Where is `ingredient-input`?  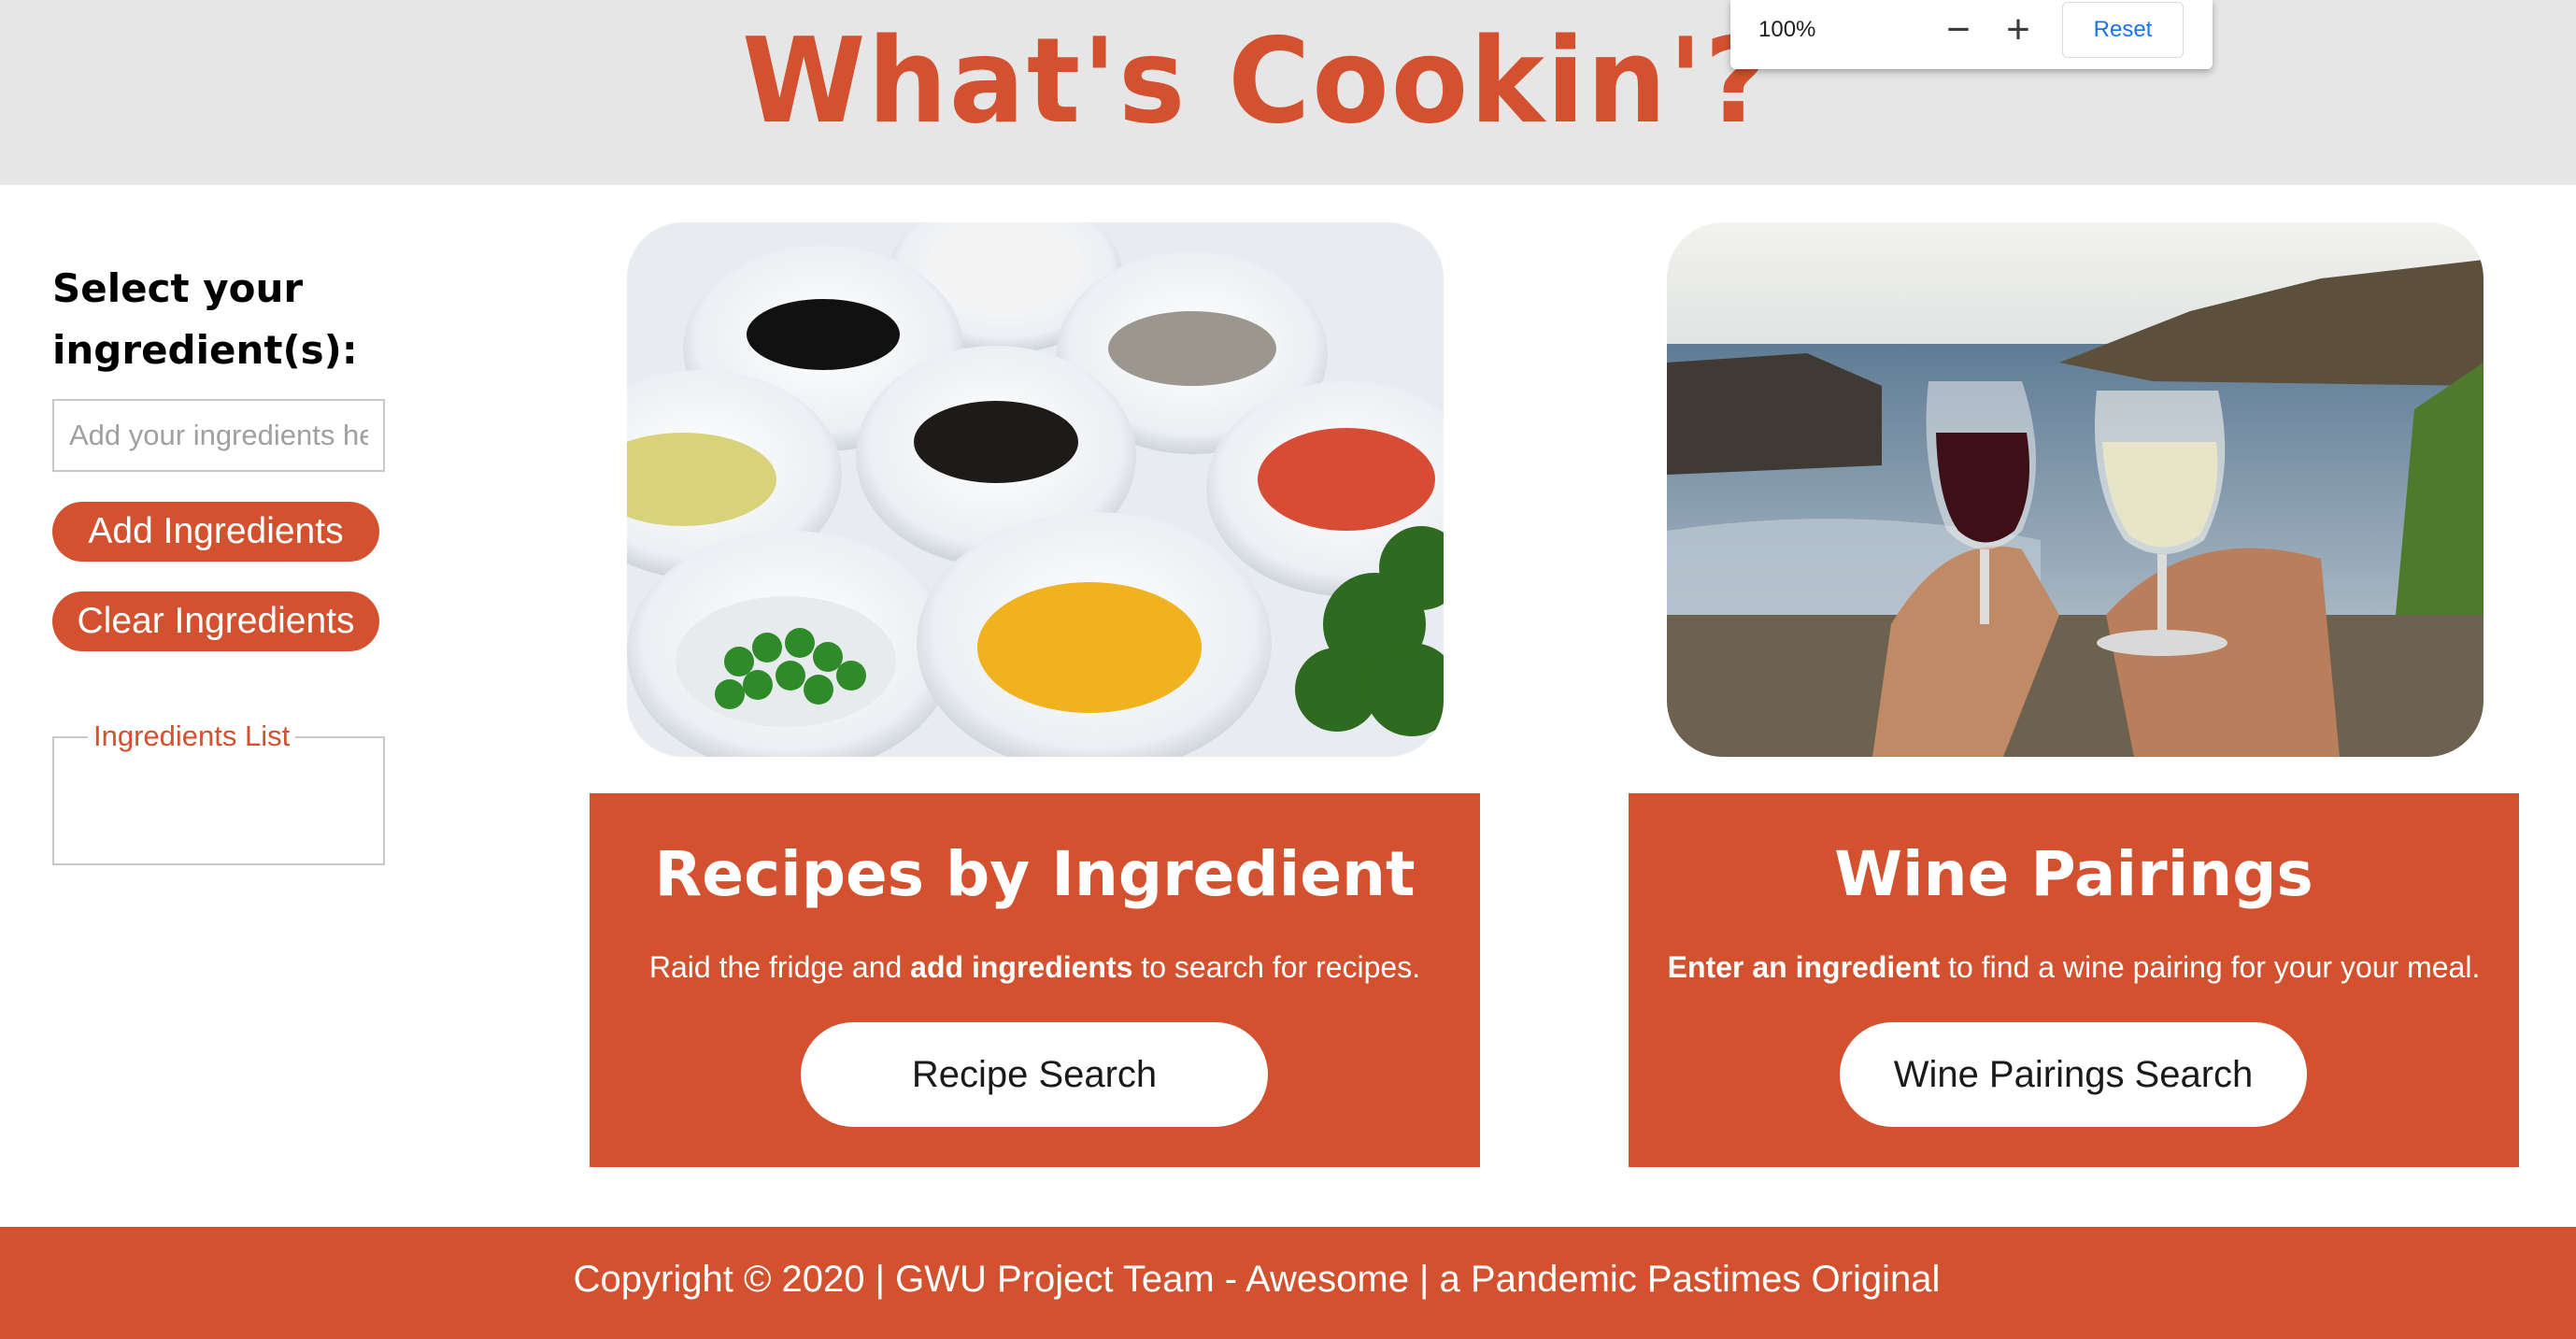
ingredient-input is located at coordinates (218, 435).